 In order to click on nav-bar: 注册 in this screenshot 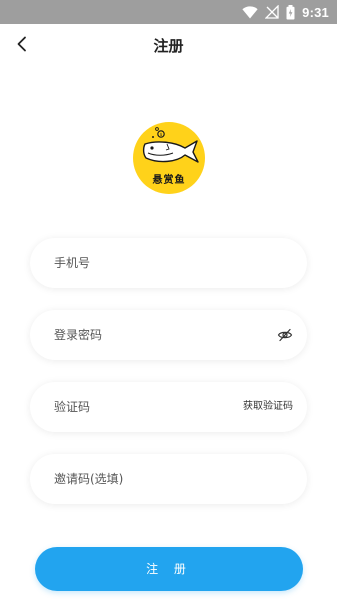, I will do `click(168, 45)`.